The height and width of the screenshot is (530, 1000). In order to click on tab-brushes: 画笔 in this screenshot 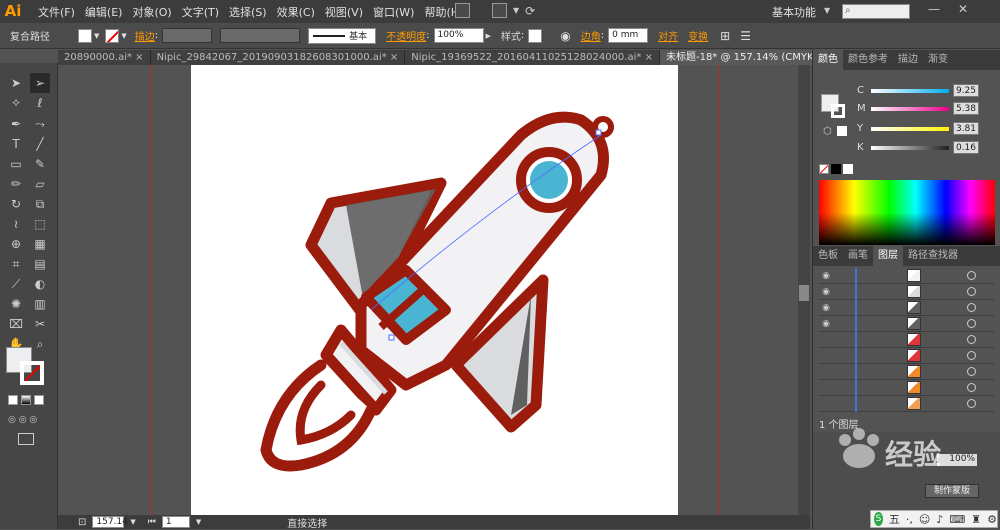, I will do `click(858, 256)`.